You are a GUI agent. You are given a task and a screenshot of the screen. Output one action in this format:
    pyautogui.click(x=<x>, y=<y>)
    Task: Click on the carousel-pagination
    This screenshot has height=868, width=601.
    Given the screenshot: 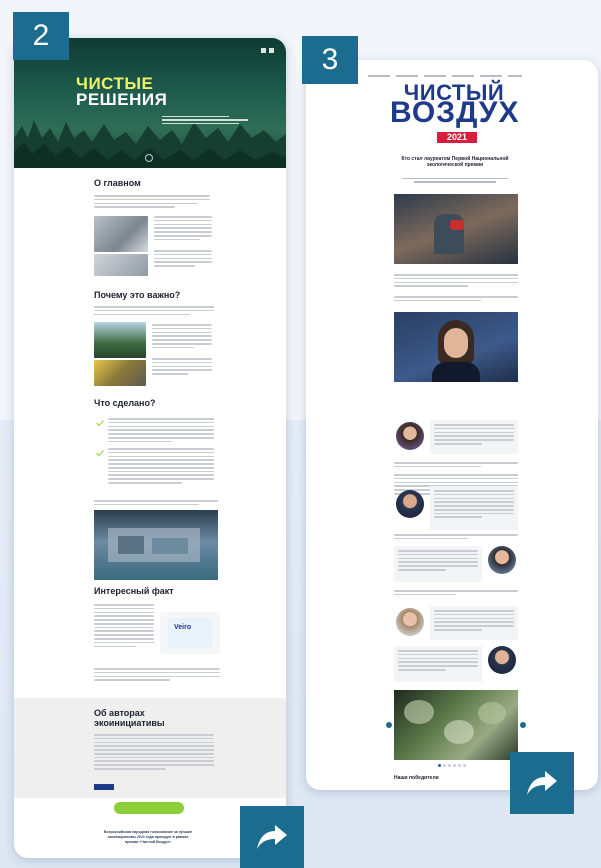 What is the action you would take?
    pyautogui.click(x=452, y=765)
    